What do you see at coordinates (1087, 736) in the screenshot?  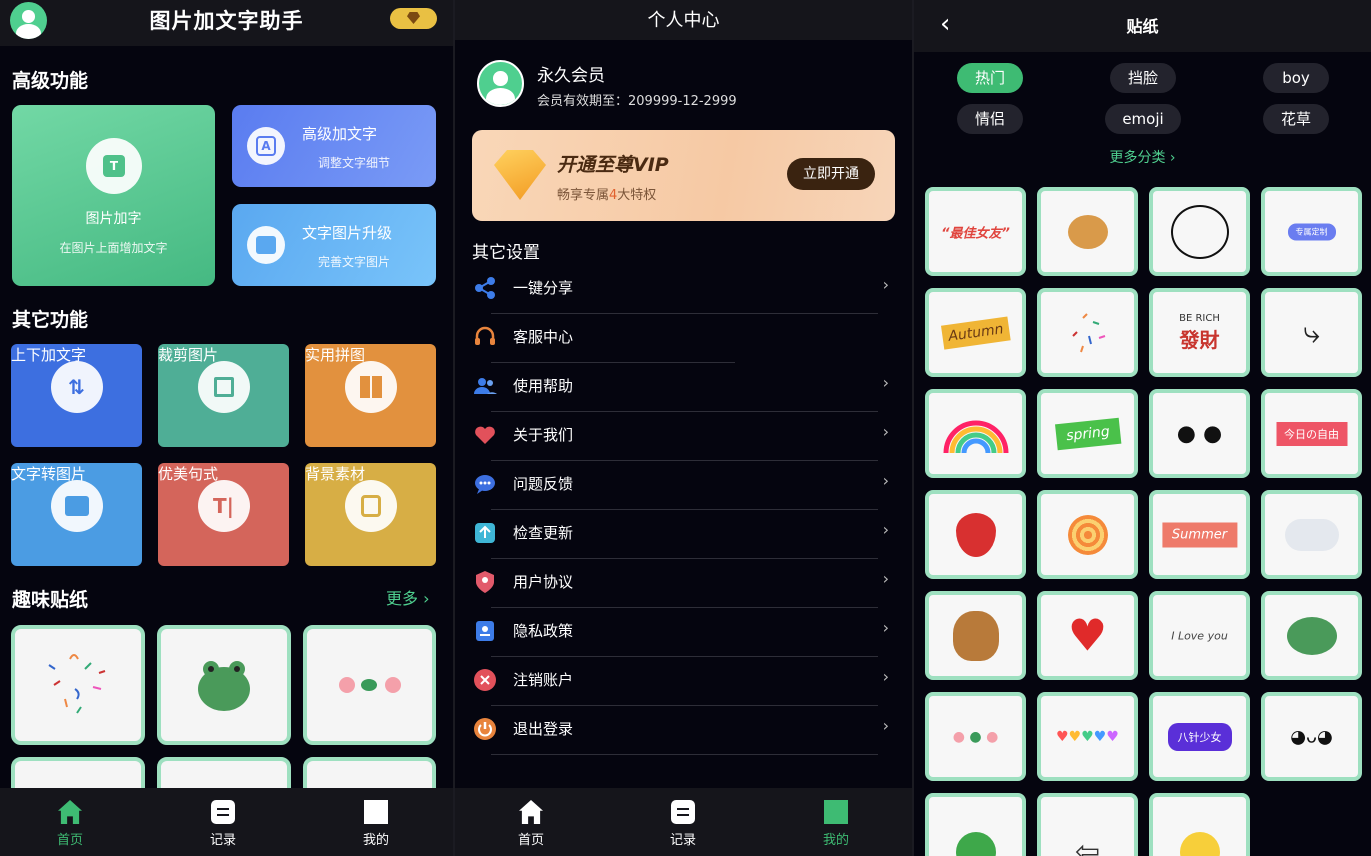 I see `sticker-color-hearts: ♥♥♥♥♥` at bounding box center [1087, 736].